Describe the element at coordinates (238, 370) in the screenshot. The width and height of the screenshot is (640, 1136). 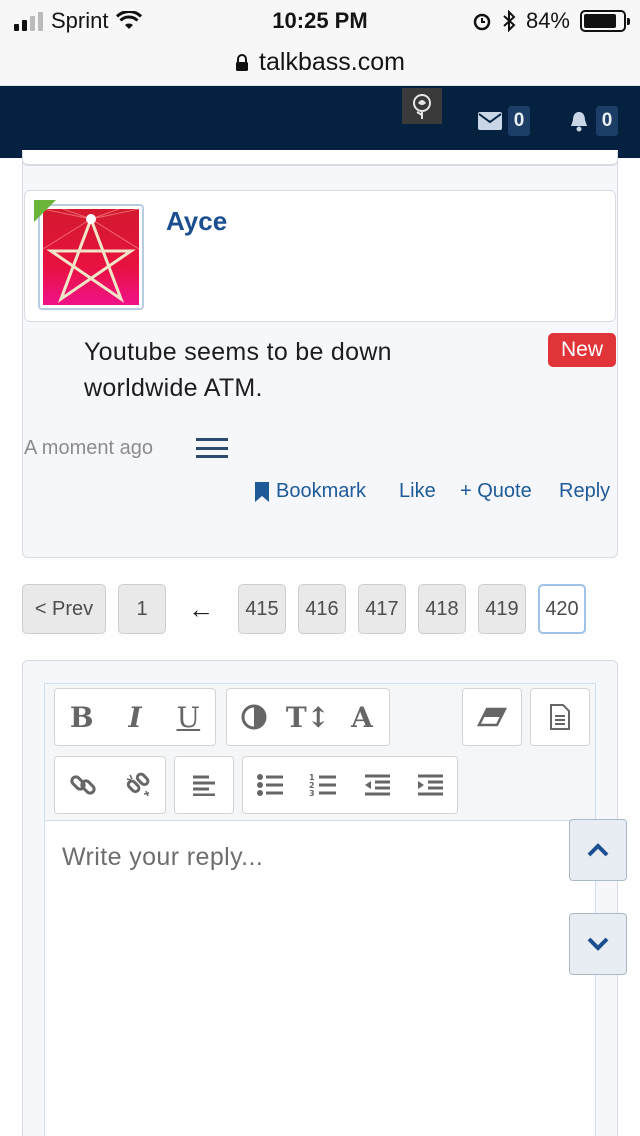
I see `post-message: Youtube seems to be down worldwide ATM.` at that location.